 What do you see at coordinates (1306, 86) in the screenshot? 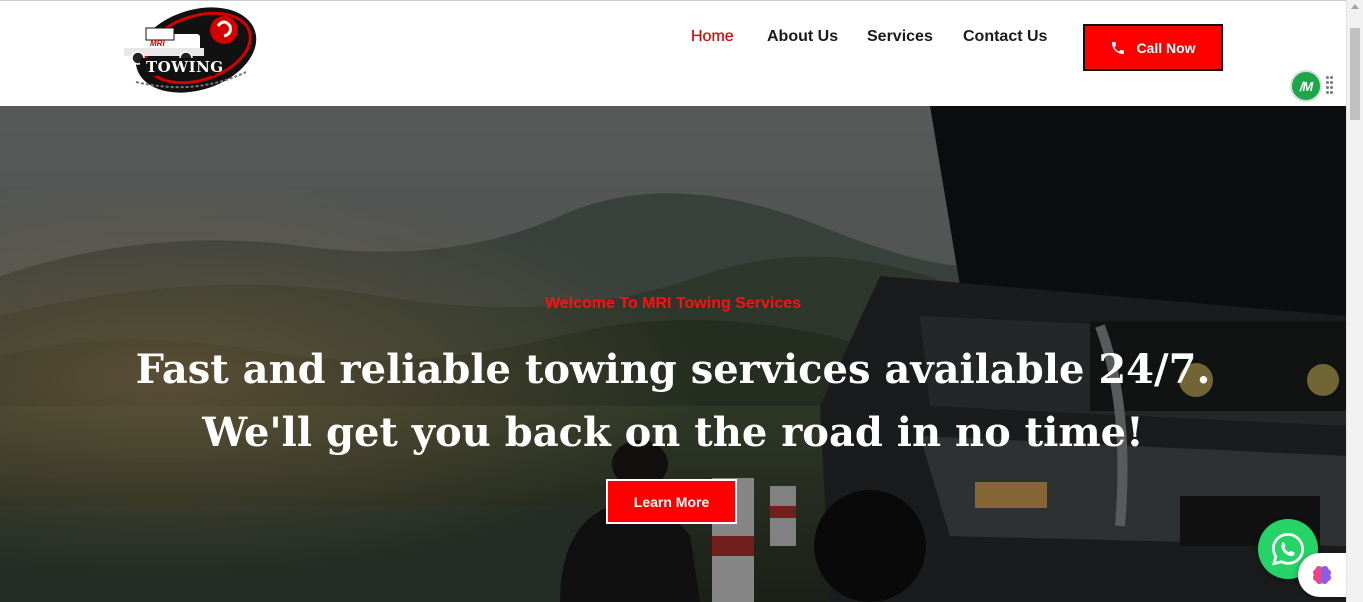
I see `extension-badge: /M` at bounding box center [1306, 86].